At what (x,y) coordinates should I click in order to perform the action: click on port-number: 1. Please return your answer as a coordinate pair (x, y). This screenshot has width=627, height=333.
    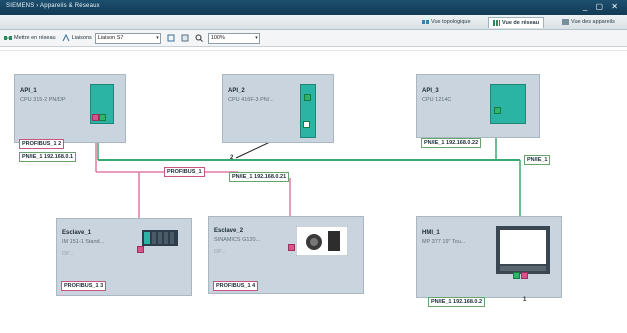
    Looking at the image, I should click on (525, 300).